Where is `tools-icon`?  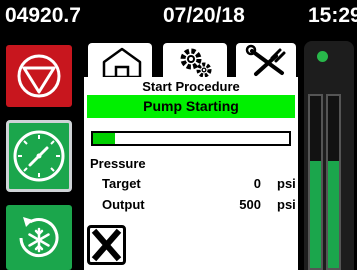 tools-icon is located at coordinates (265, 60).